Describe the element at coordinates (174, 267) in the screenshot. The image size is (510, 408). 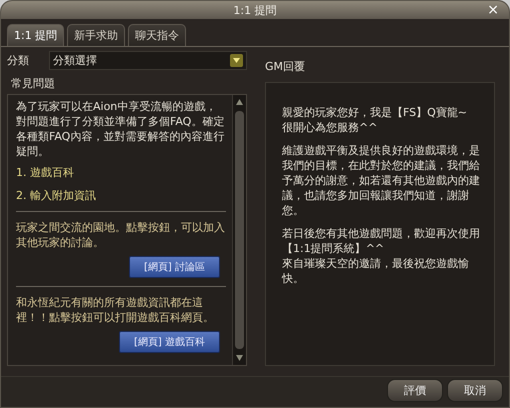
I see `web-button: [網頁] 討論區` at that location.